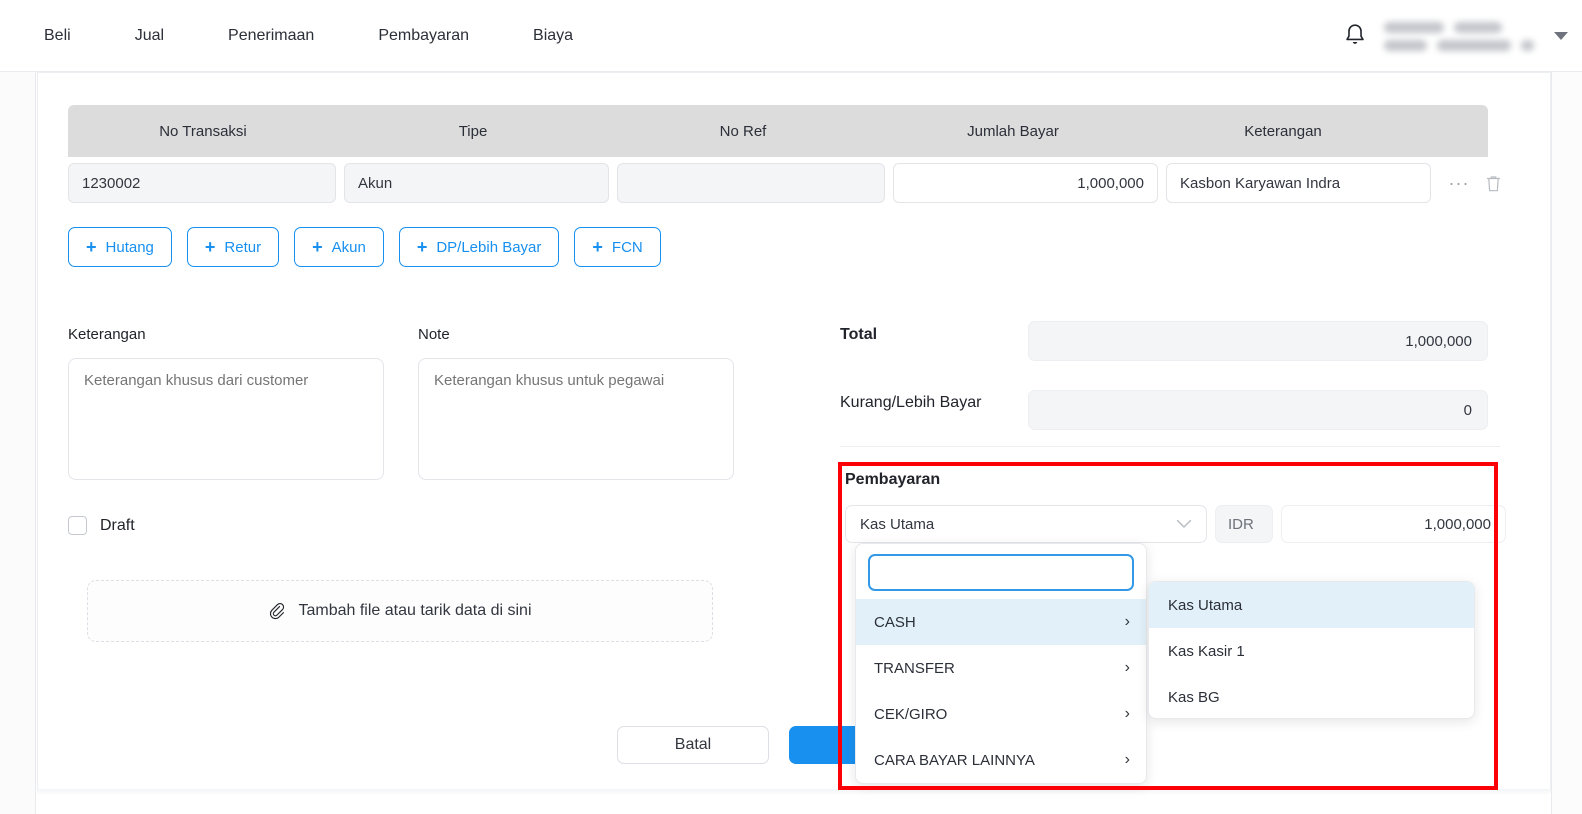 The image size is (1582, 814). I want to click on draft-label: Draft, so click(117, 525).